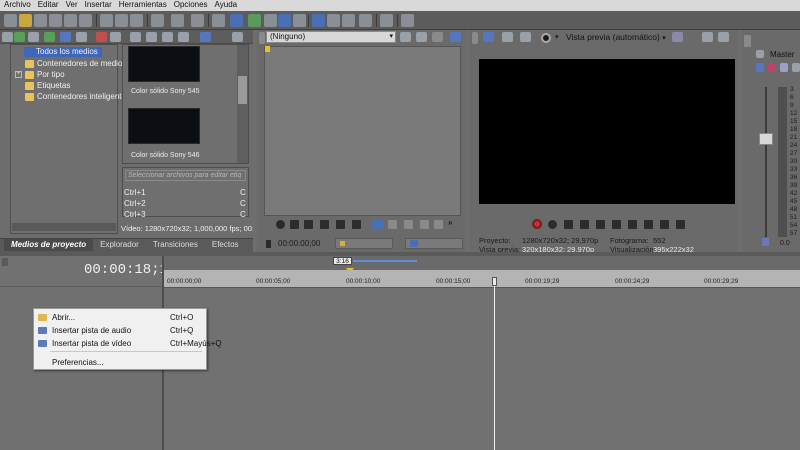 This screenshot has width=800, height=450. Describe the element at coordinates (494, 281) in the screenshot. I see `playhead-handle` at that location.